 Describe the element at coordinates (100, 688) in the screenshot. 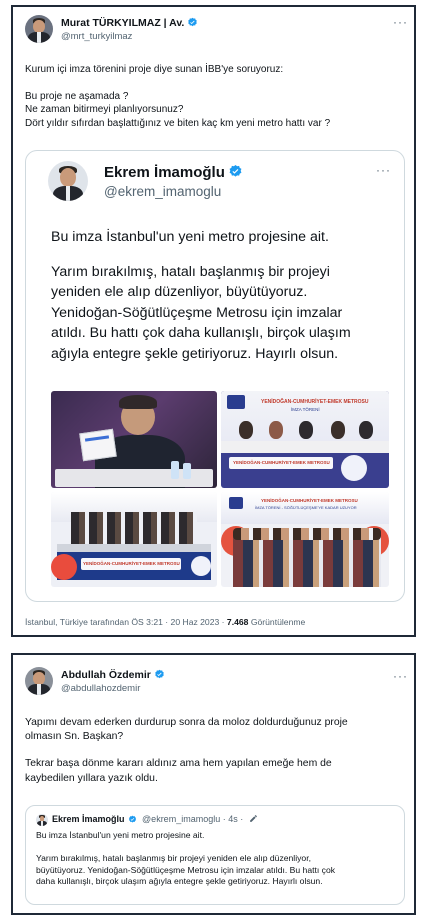

I see `author-handle: @abdullahozdemir` at that location.